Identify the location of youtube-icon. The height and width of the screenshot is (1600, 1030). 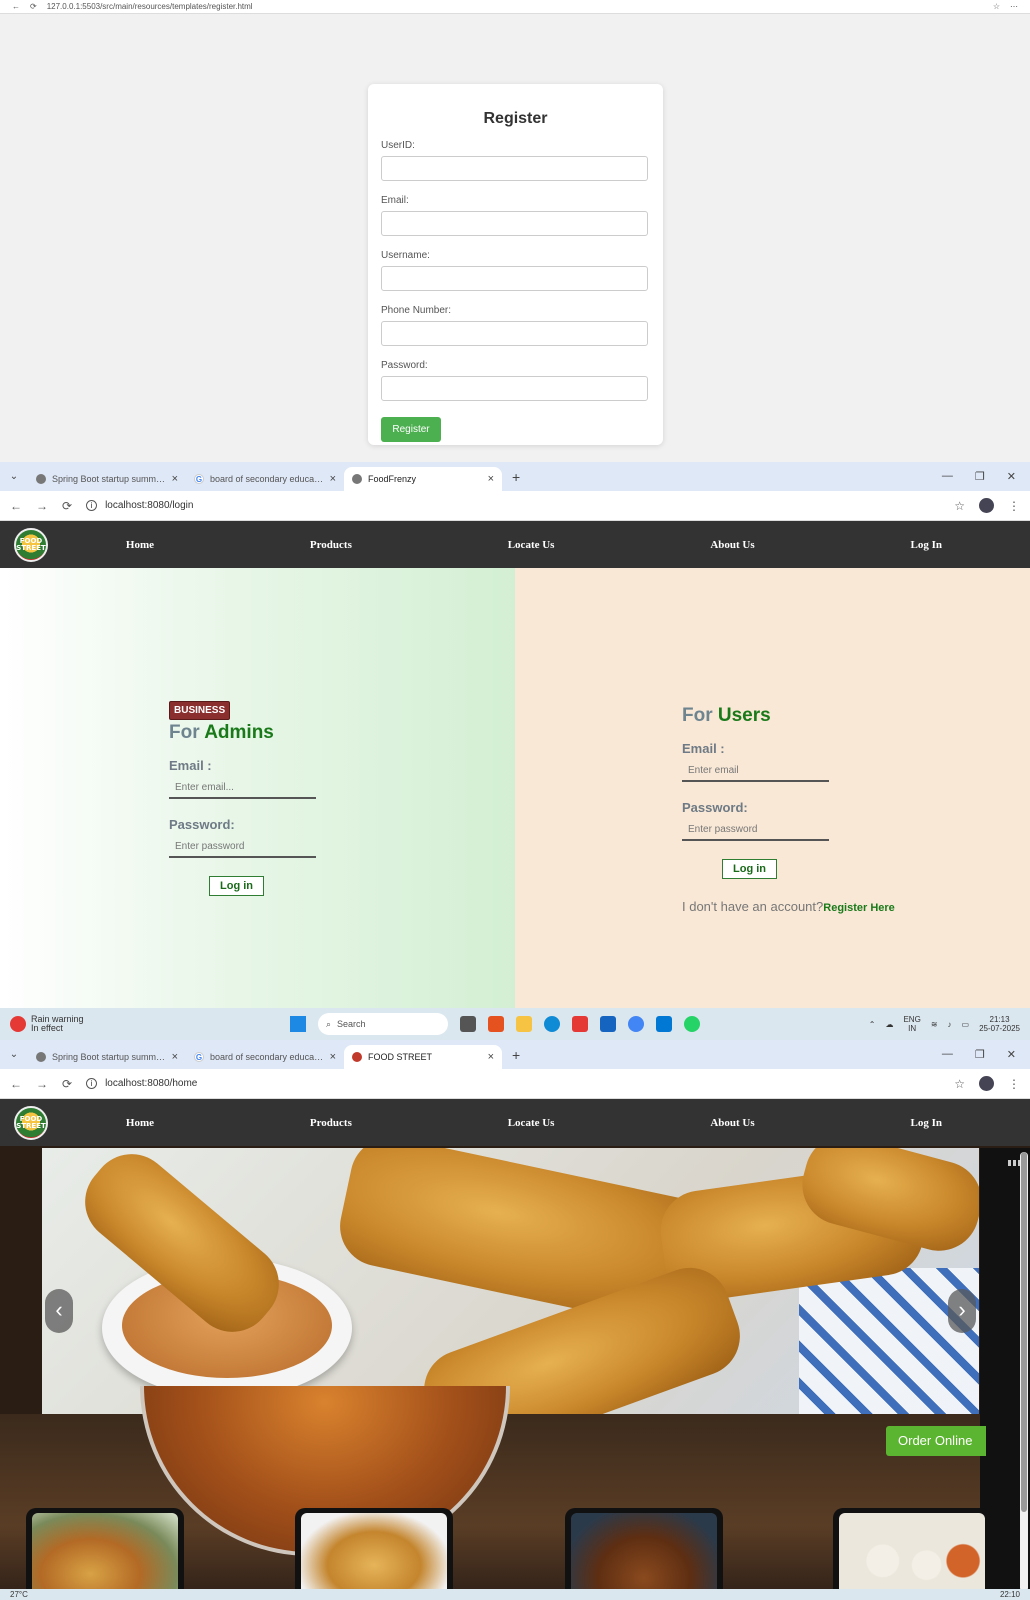
(580, 1024).